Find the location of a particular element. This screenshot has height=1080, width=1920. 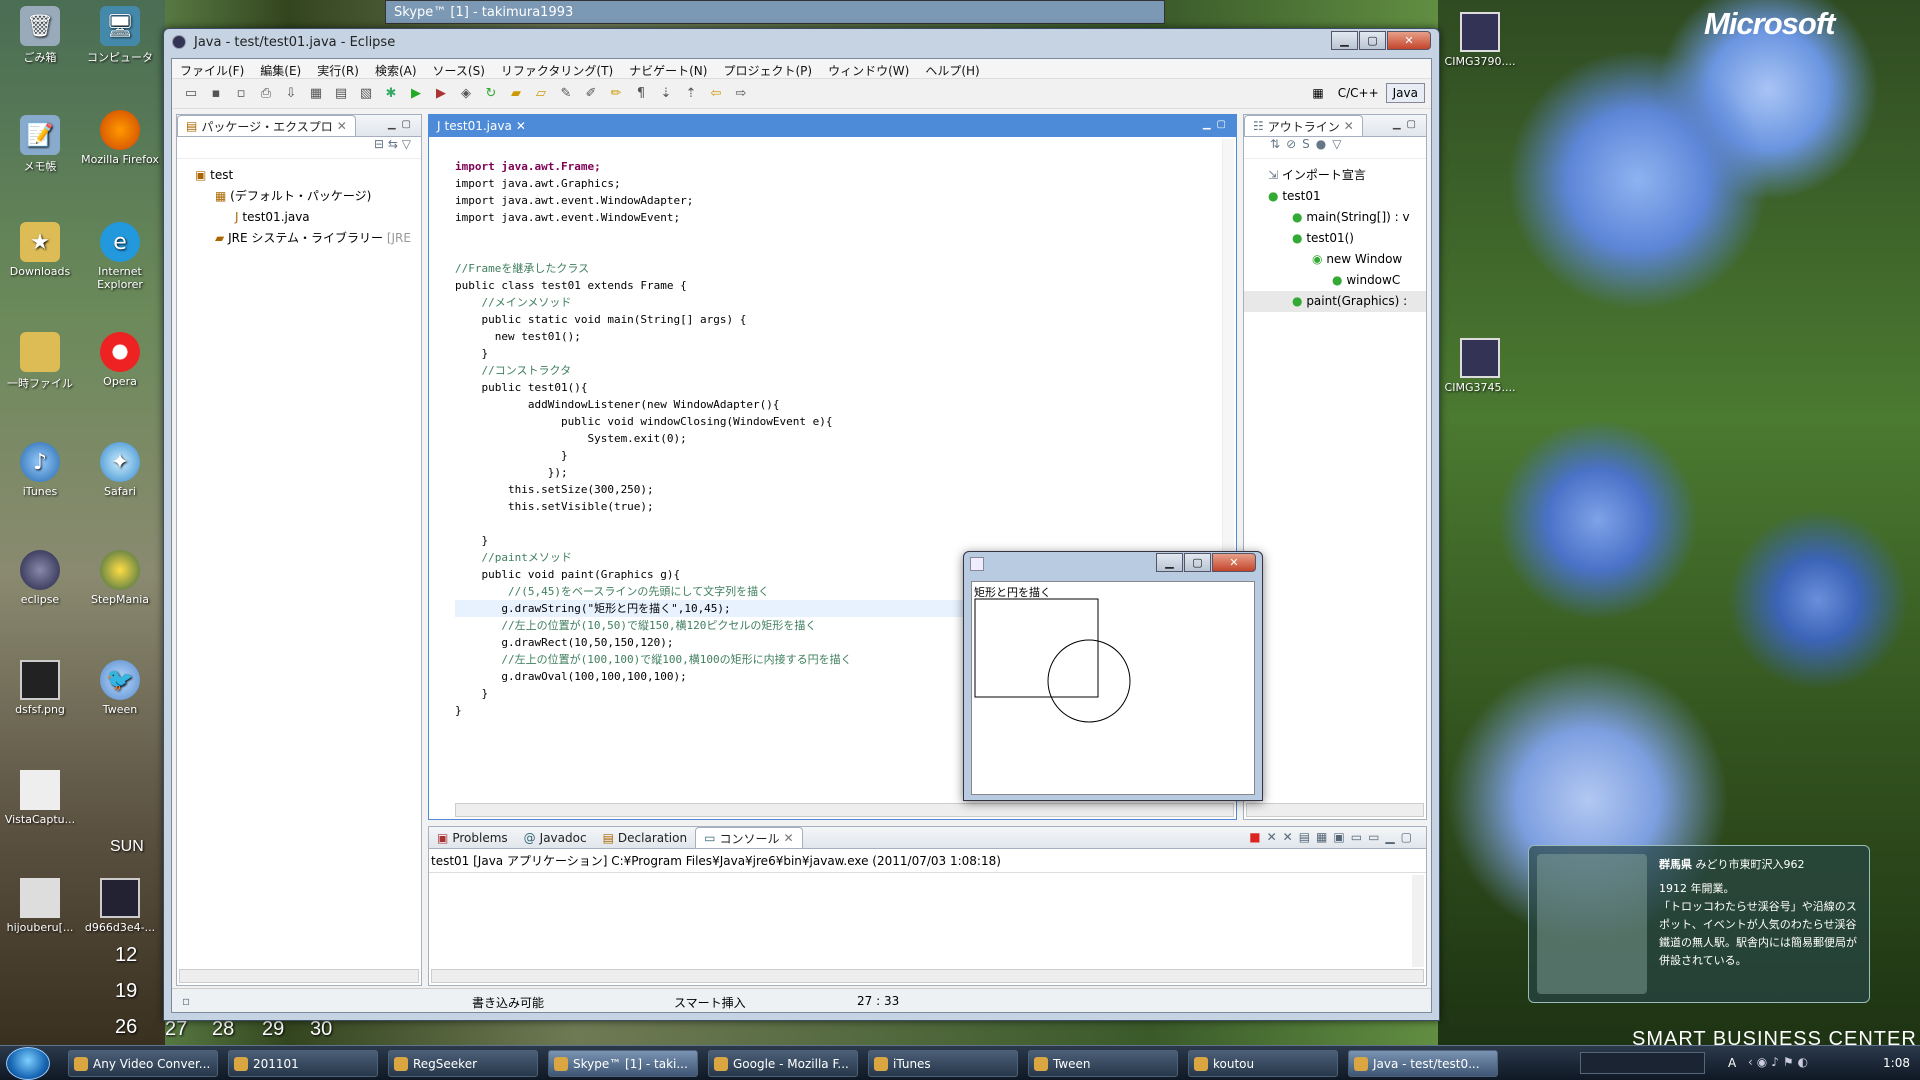

desktop-icon-firefox: Mozilla Firefox is located at coordinates (120, 138).